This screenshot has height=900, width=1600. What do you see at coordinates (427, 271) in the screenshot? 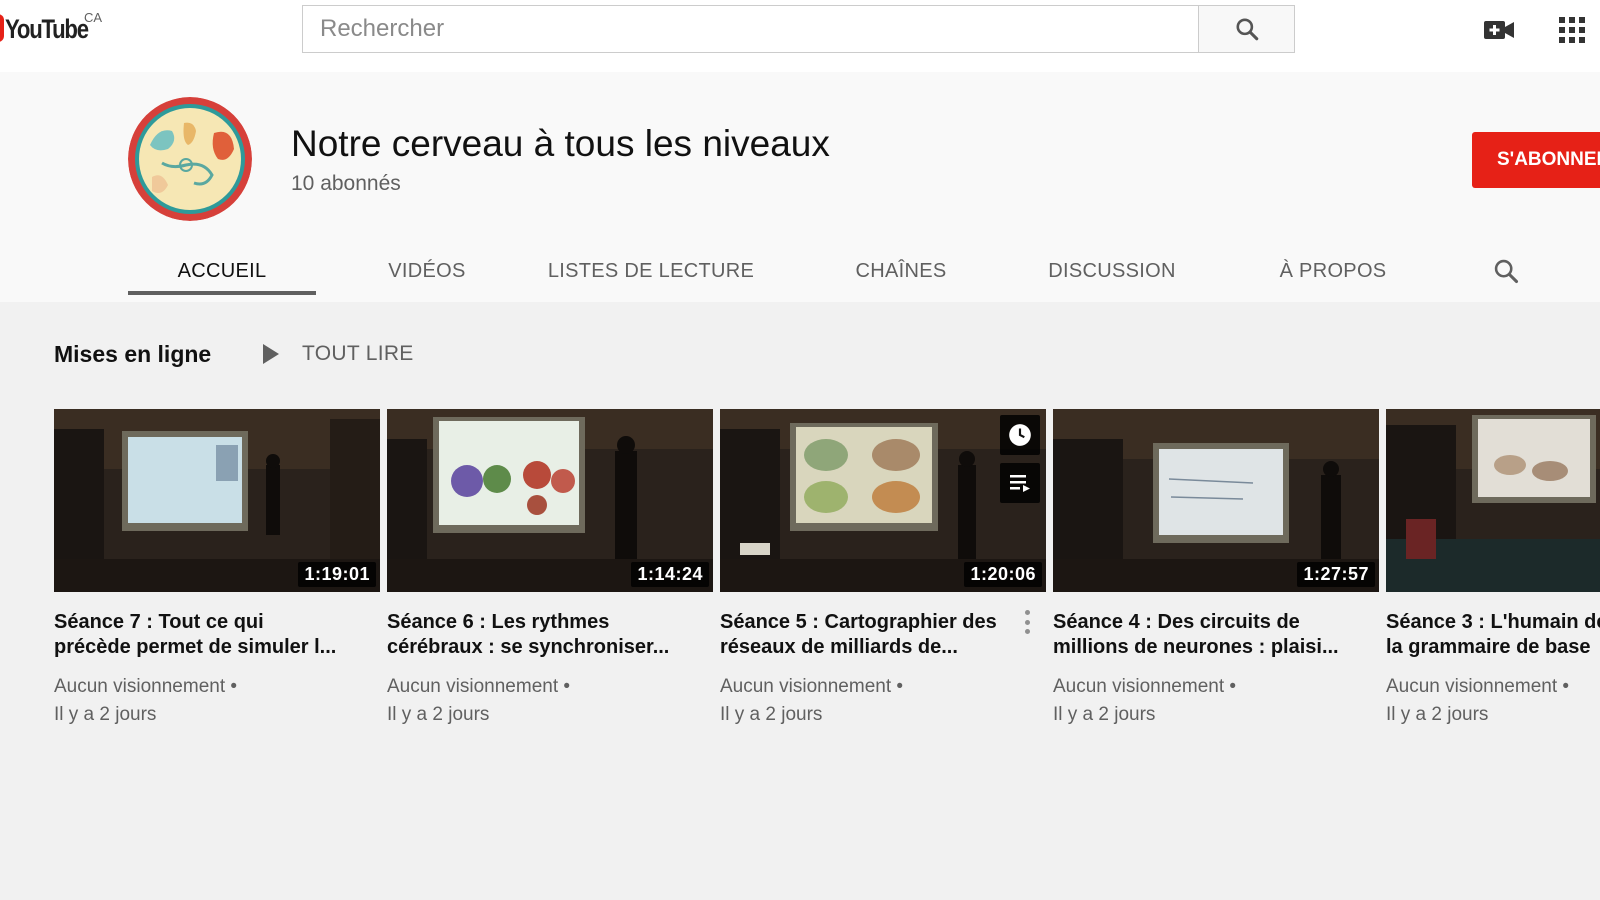
I see `tab-videos: VIDÉOS` at bounding box center [427, 271].